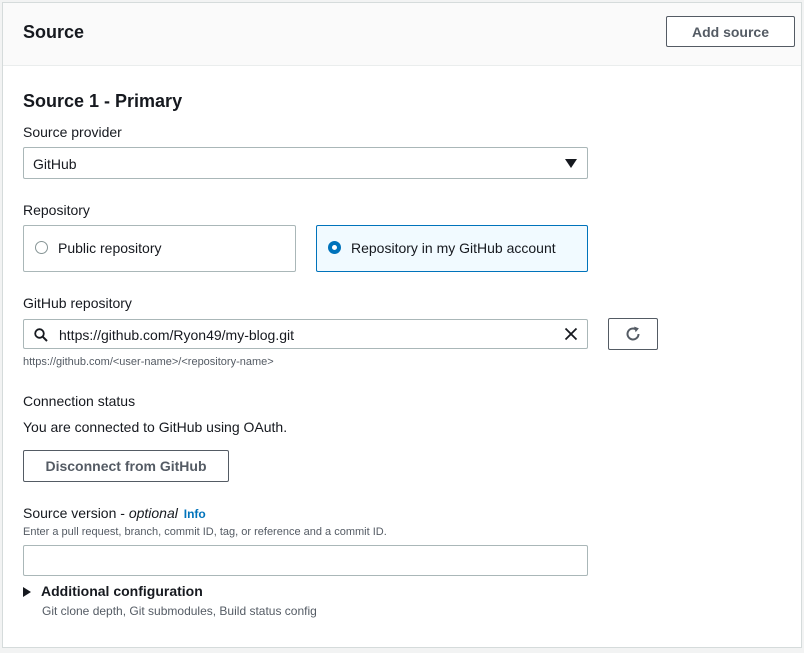 This screenshot has width=804, height=653. I want to click on radio-selected-icon, so click(334, 247).